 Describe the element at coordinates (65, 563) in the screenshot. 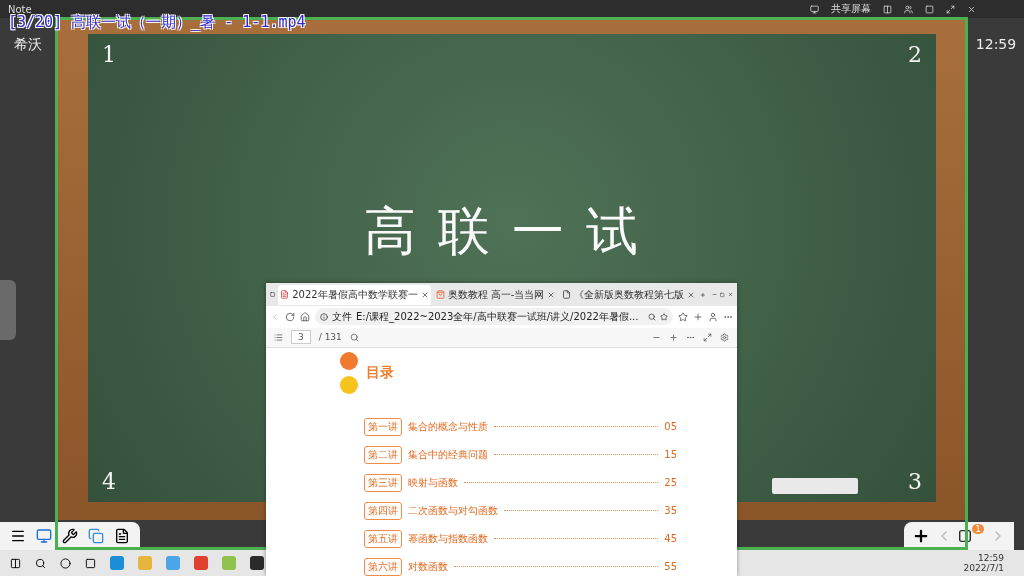

I see `circle-icon` at that location.